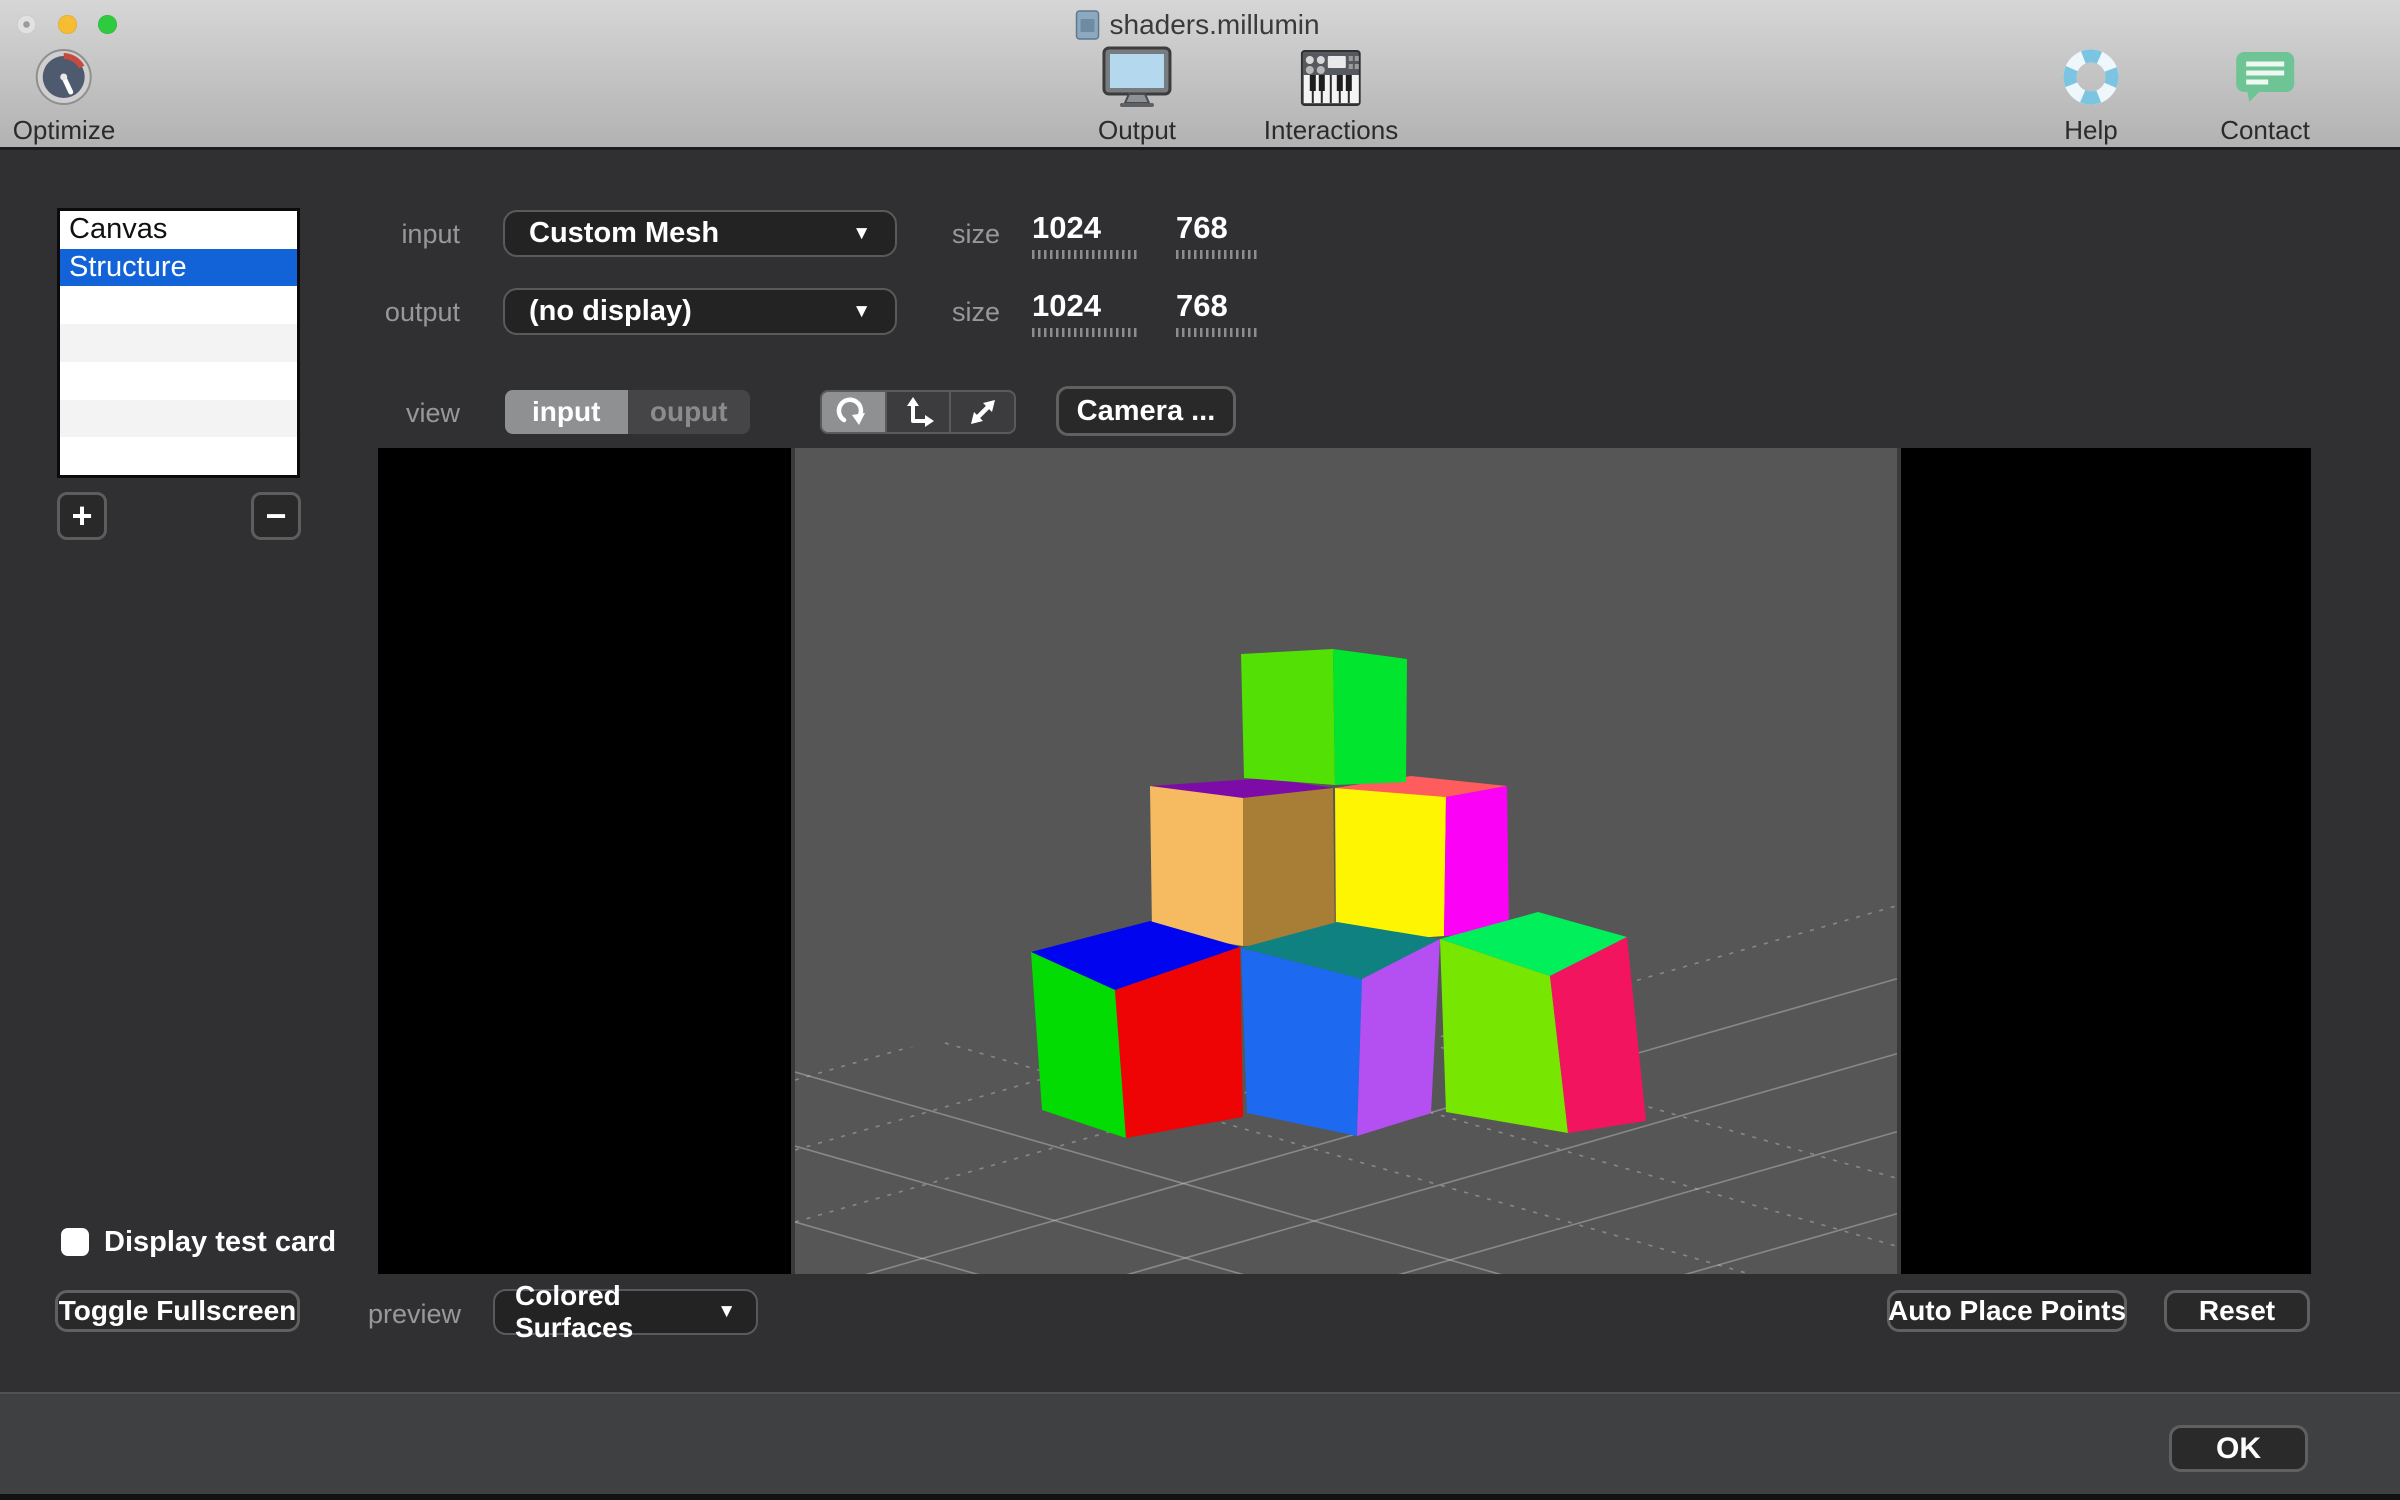  Describe the element at coordinates (1200, 1443) in the screenshot. I see `footer-bar: OK` at that location.